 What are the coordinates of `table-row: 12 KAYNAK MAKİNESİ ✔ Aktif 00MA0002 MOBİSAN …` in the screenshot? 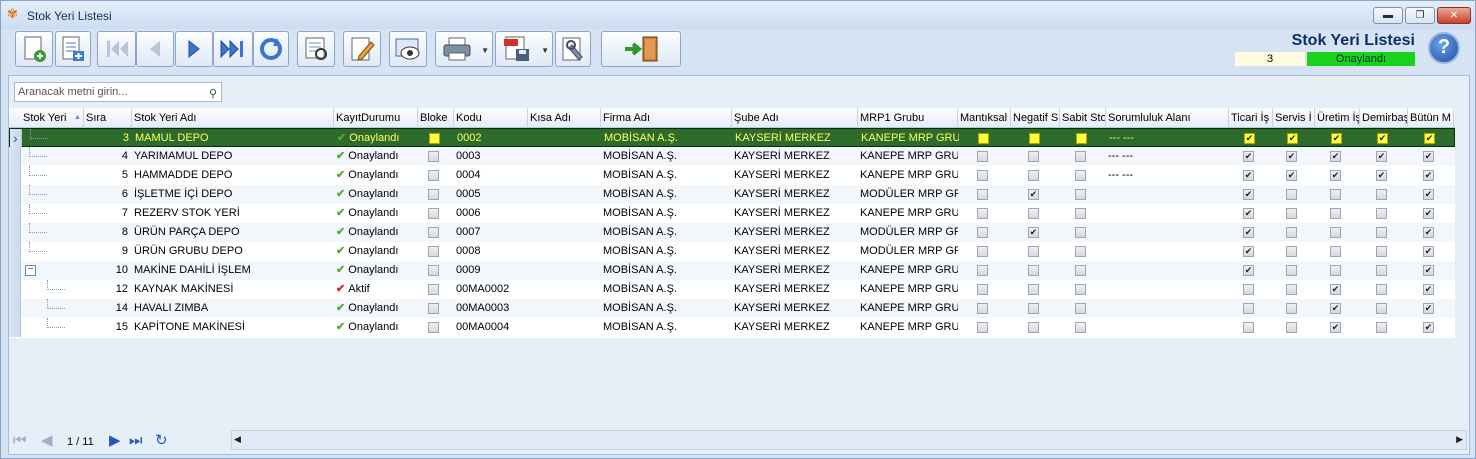 It's located at (732, 289).